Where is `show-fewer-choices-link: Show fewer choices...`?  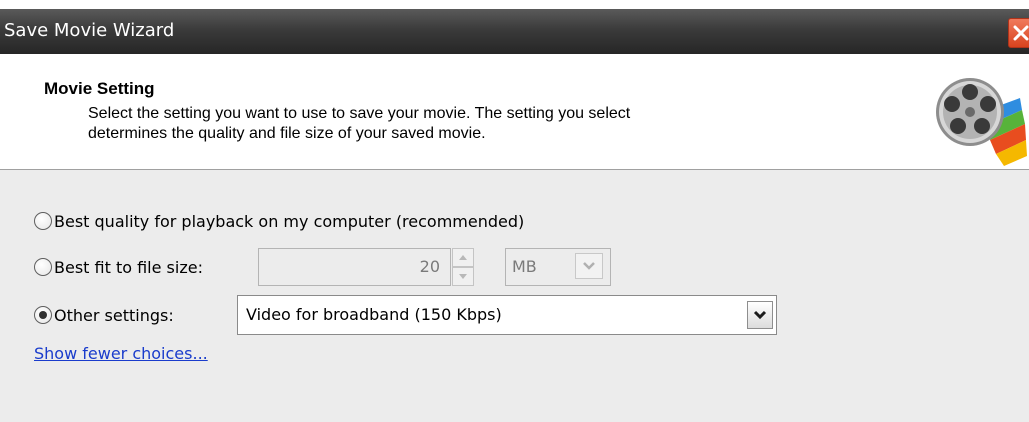 show-fewer-choices-link: Show fewer choices... is located at coordinates (121, 353).